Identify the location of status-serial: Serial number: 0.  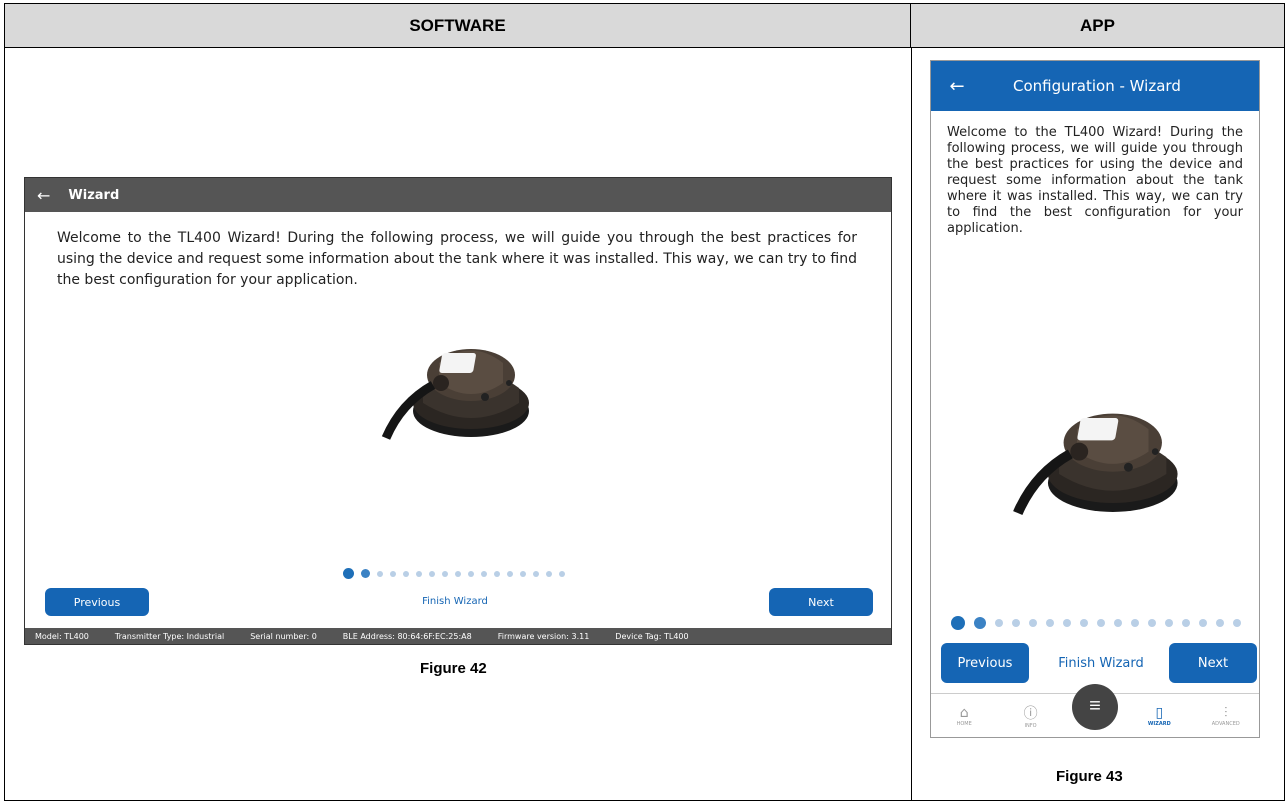
(283, 636).